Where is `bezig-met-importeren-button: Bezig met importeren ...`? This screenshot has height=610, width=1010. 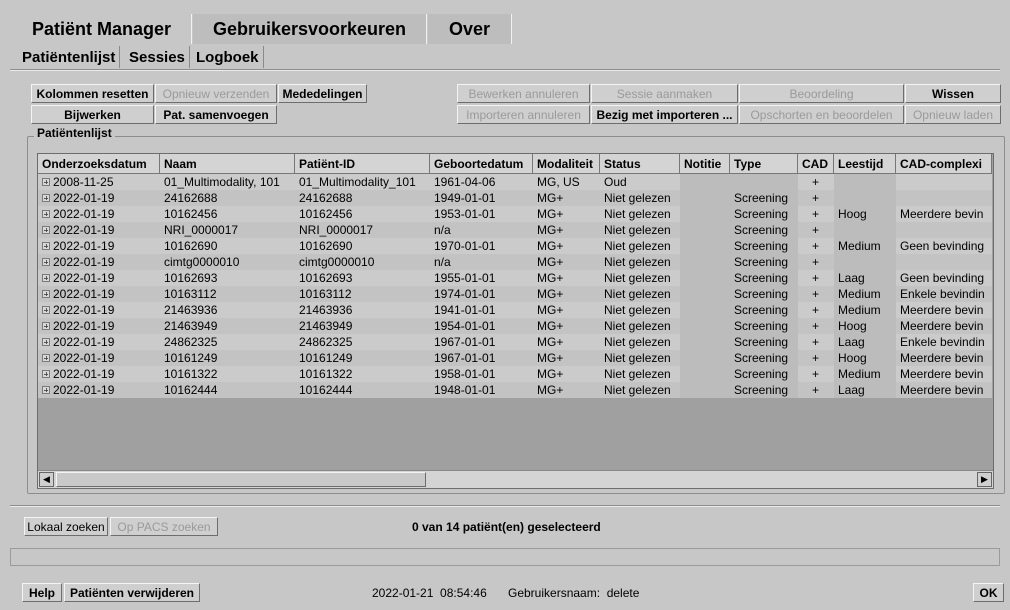 bezig-met-importeren-button: Bezig met importeren ... is located at coordinates (664, 114).